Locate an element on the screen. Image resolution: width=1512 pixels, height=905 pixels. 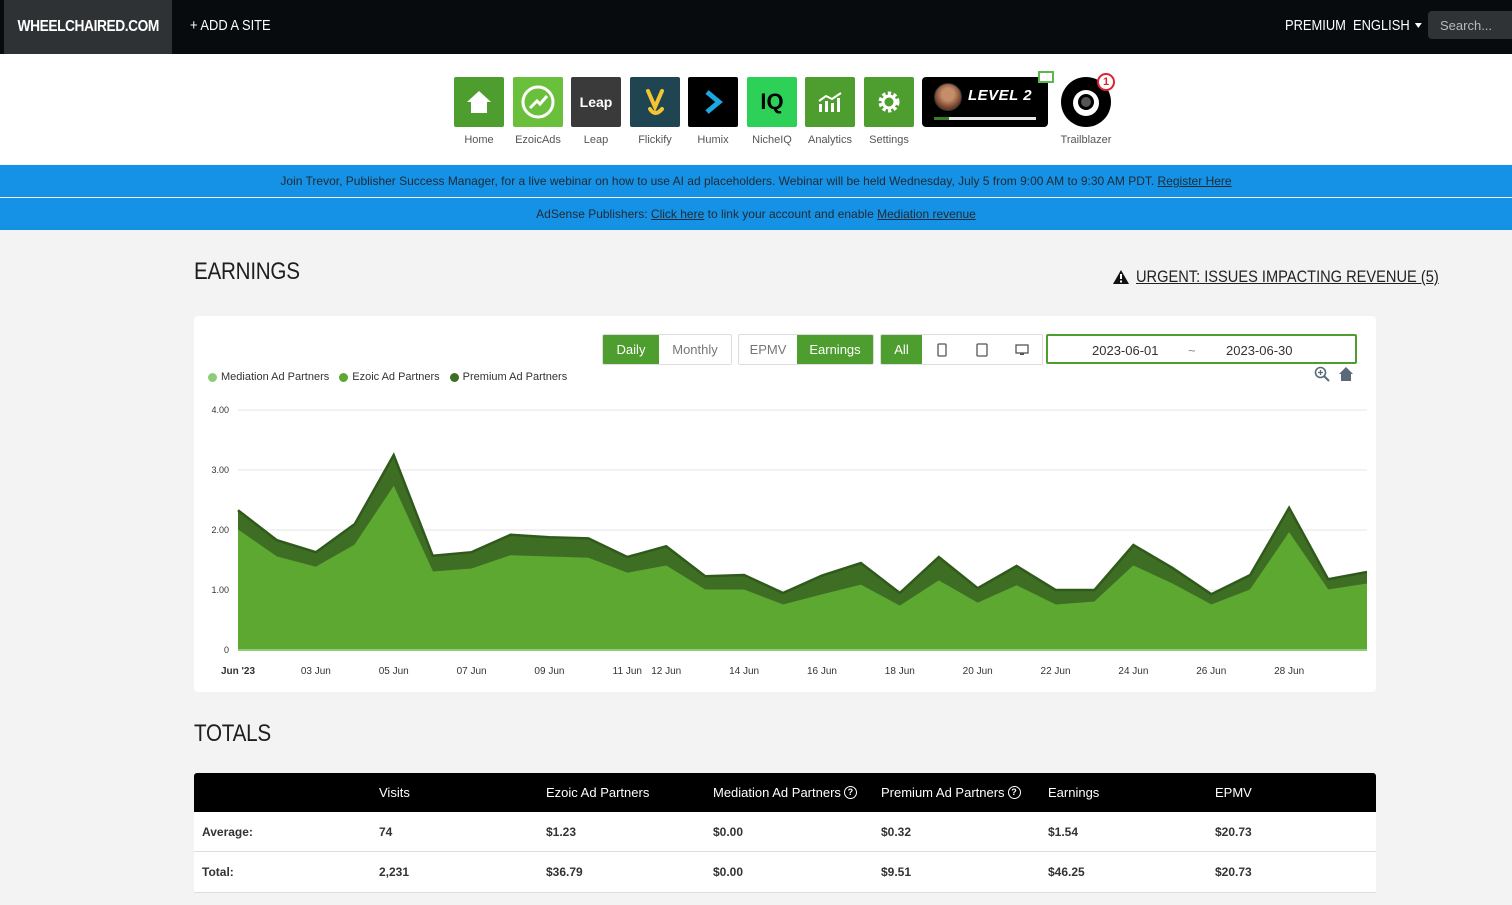
add-site-link: + ADD A SITE is located at coordinates (230, 25).